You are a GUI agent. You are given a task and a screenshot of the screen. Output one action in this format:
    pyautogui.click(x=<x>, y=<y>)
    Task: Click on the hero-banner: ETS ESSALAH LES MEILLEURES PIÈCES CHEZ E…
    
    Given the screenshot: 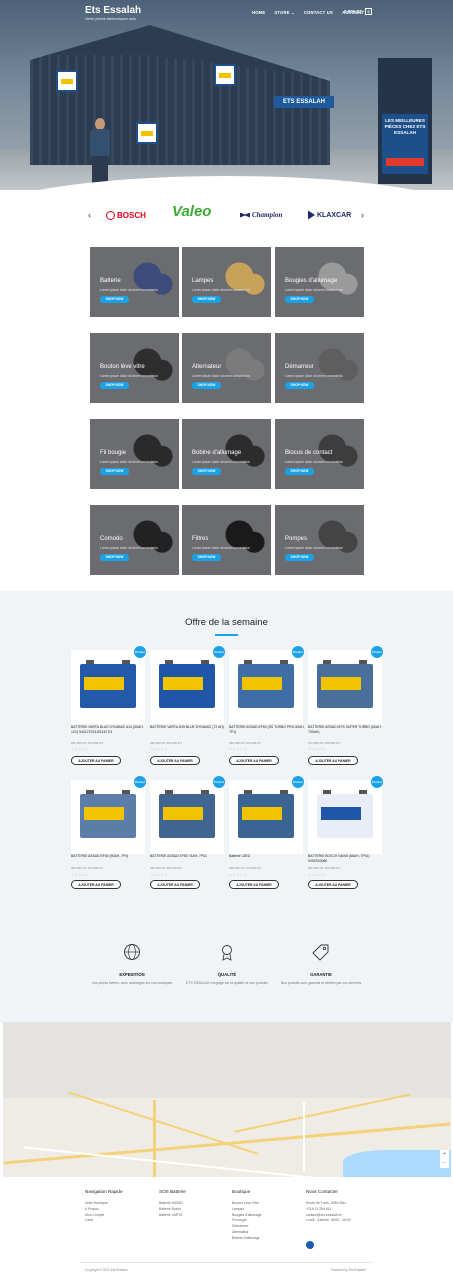 What is the action you would take?
    pyautogui.click(x=226, y=95)
    